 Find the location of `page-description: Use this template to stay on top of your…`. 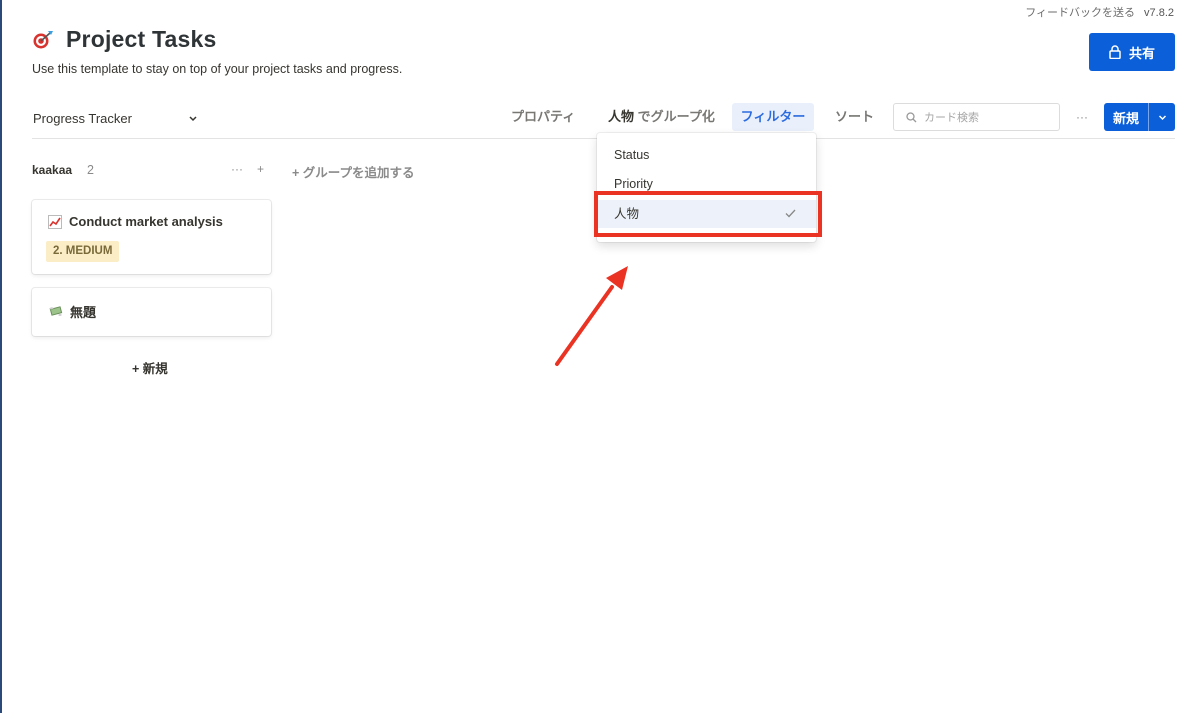

page-description: Use this template to stay on top of your… is located at coordinates (217, 69).